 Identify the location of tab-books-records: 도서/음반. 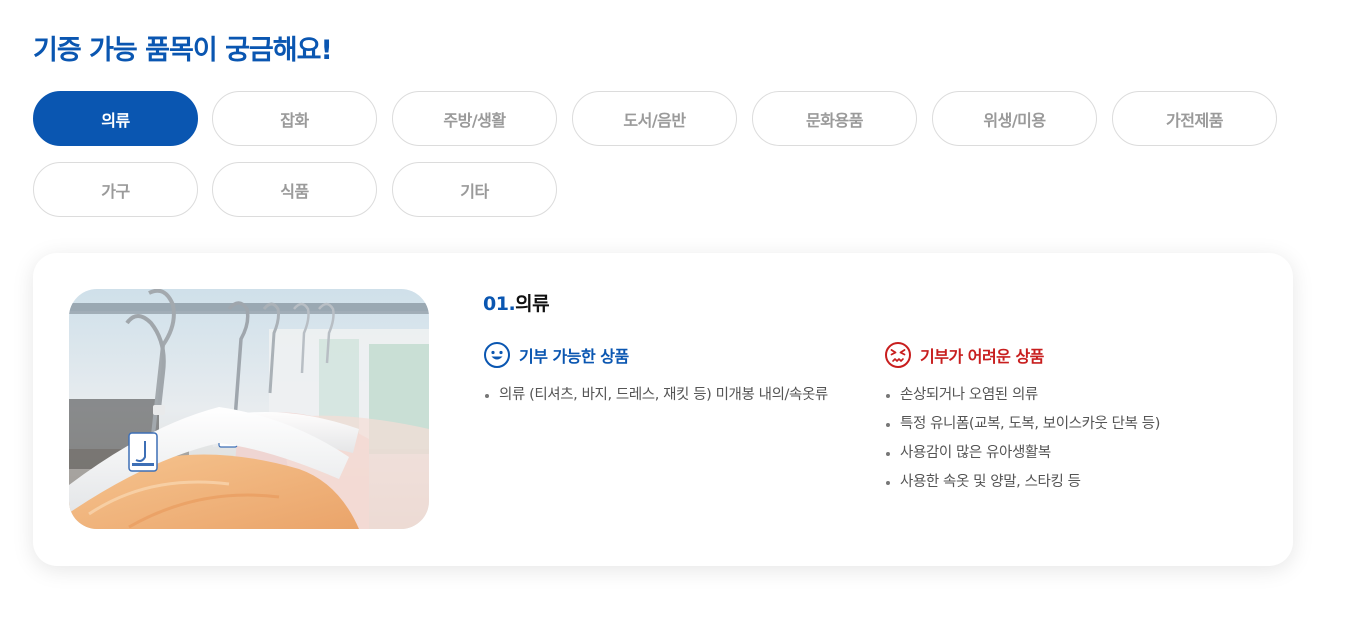
(654, 118).